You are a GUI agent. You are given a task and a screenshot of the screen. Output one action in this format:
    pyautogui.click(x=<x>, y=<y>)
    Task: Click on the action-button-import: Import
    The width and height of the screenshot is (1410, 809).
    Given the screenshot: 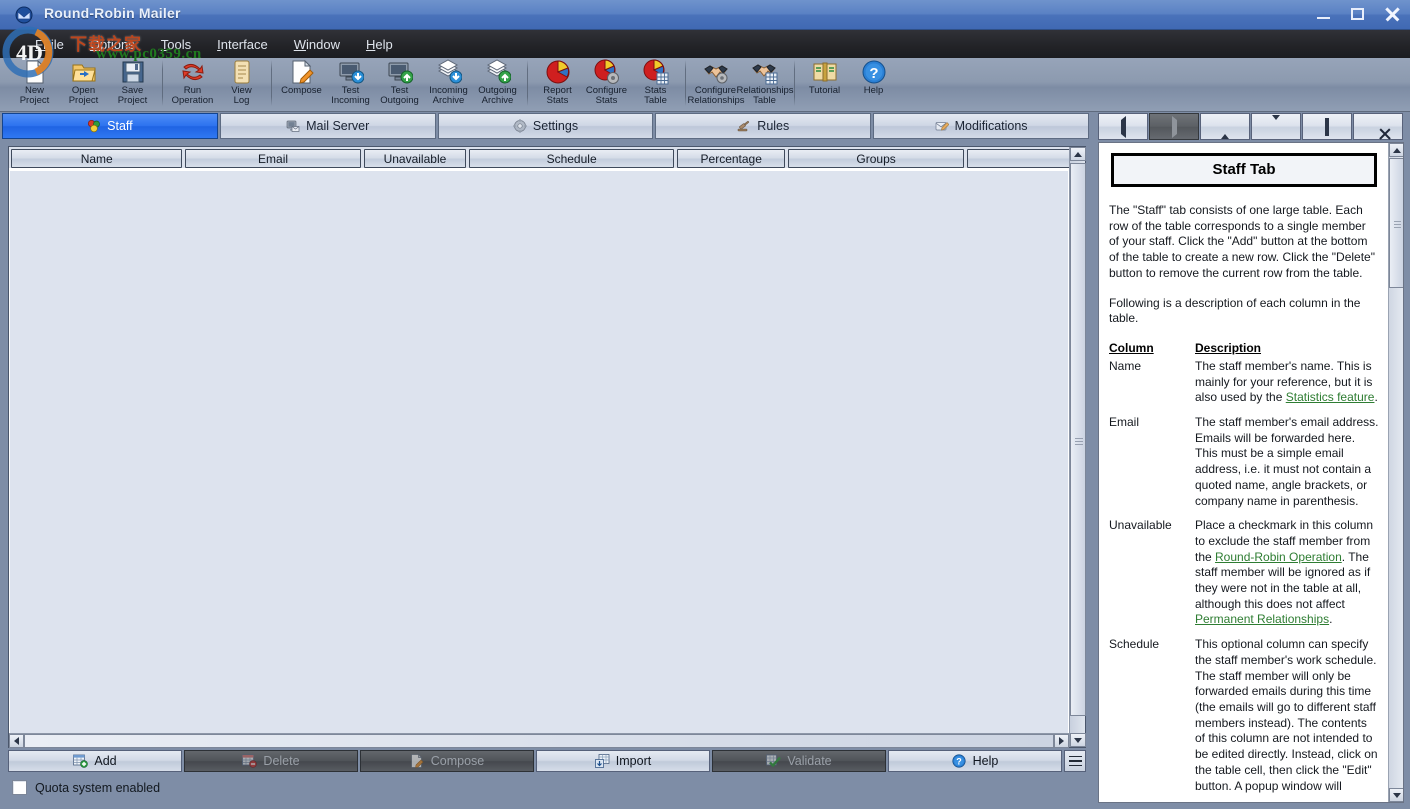 What is the action you would take?
    pyautogui.click(x=623, y=761)
    